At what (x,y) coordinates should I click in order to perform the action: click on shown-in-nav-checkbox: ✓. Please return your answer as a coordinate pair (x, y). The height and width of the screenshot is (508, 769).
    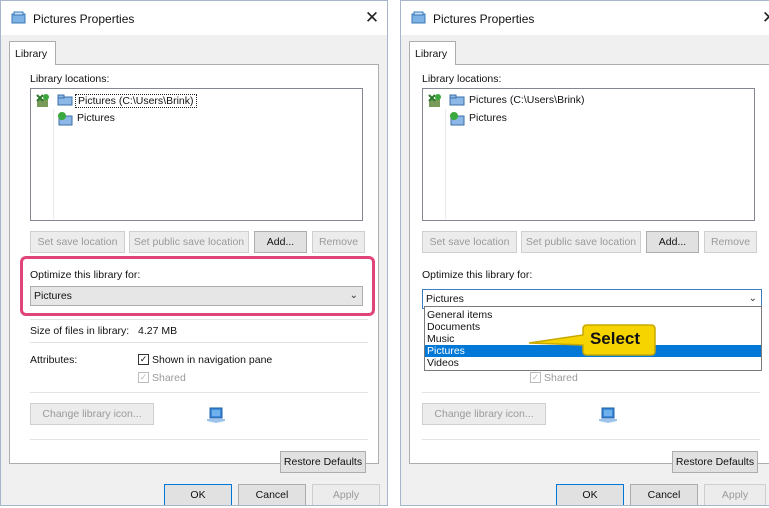
    Looking at the image, I should click on (143, 359).